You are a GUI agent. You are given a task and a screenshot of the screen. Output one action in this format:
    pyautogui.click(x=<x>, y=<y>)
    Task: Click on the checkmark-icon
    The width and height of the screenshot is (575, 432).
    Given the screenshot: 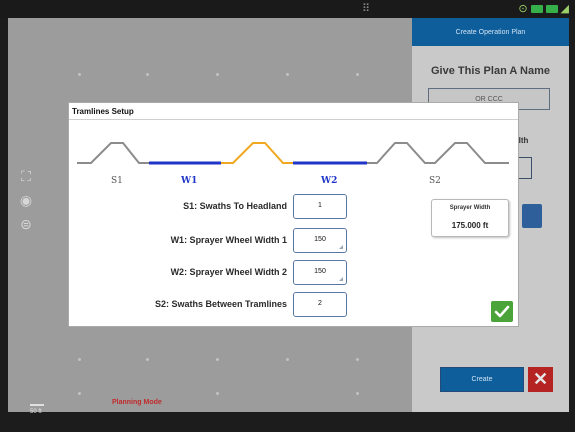 What is the action you would take?
    pyautogui.click(x=502, y=311)
    